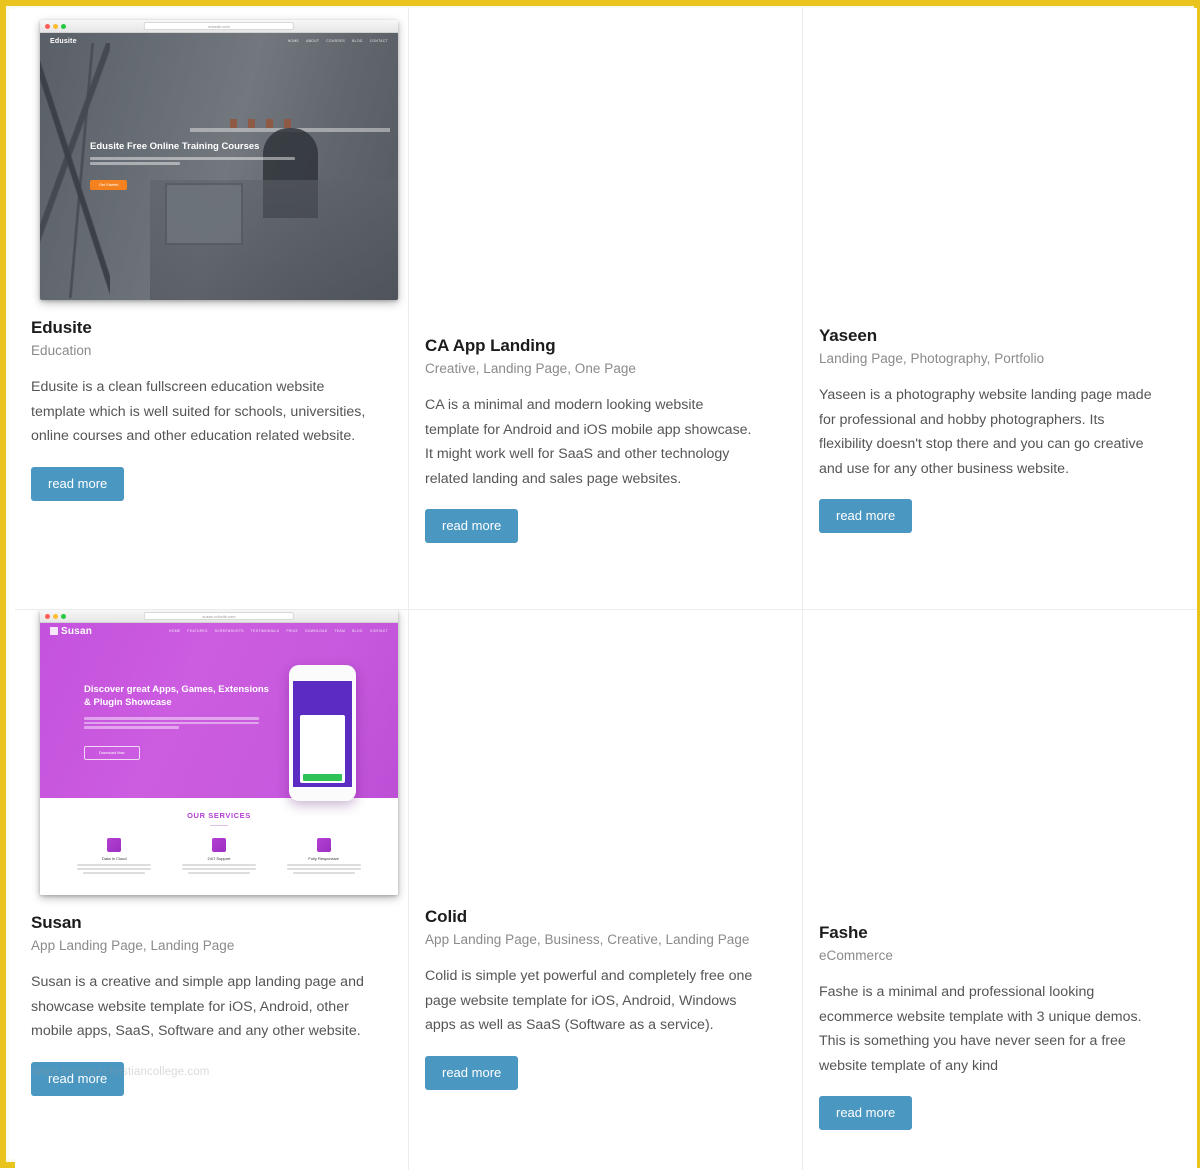 This screenshot has width=1200, height=1170. I want to click on service-item: Data In Cloud, so click(114, 856).